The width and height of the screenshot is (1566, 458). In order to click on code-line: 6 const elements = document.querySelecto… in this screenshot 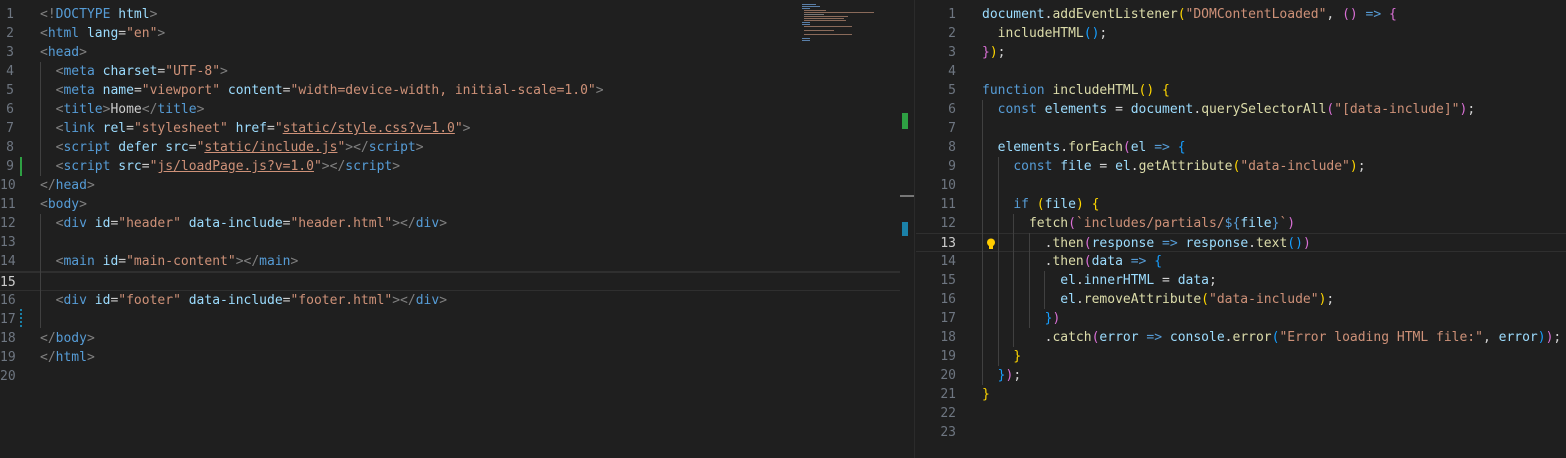, I will do `click(1241, 109)`.